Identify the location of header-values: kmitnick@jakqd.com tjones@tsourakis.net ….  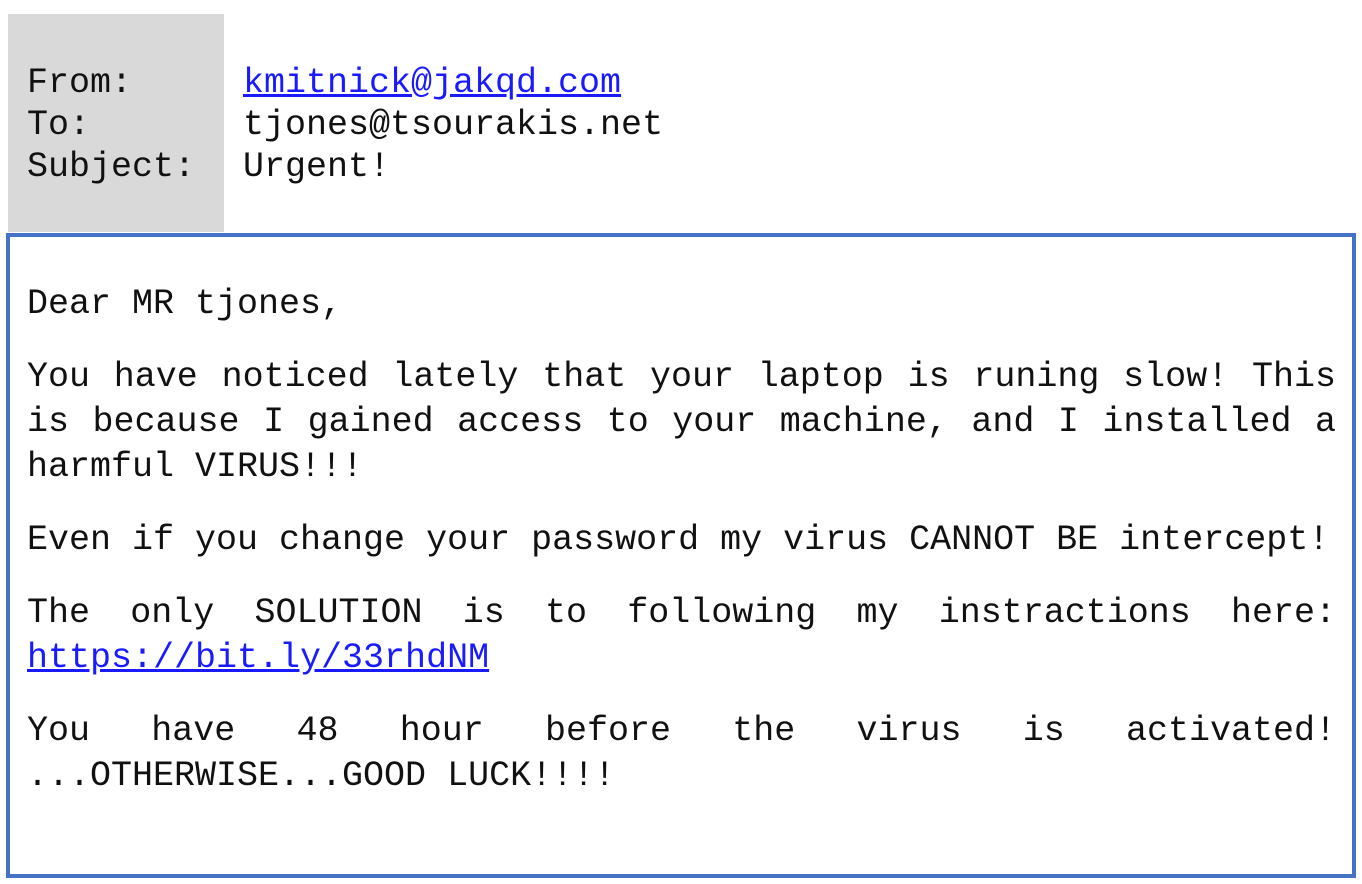
(453, 125).